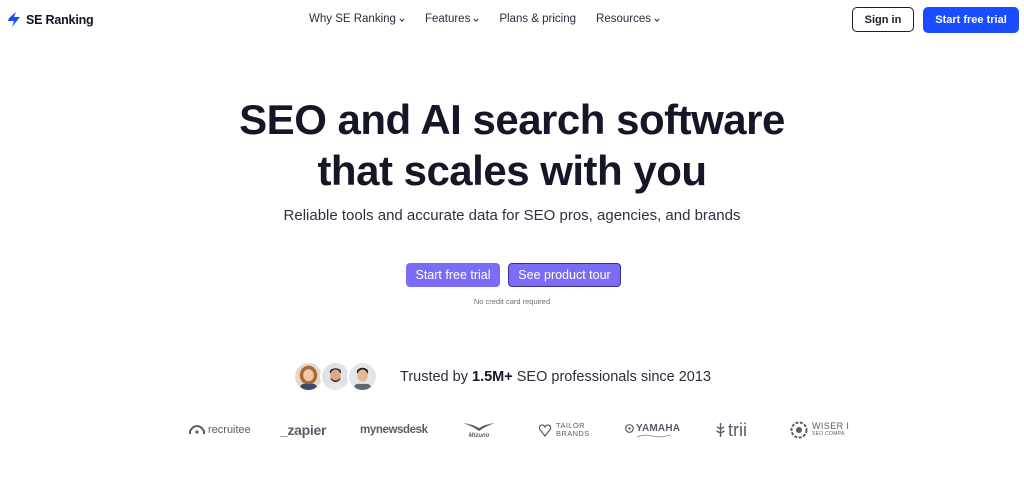  I want to click on mizuno-logo: Mizuno, so click(479, 430).